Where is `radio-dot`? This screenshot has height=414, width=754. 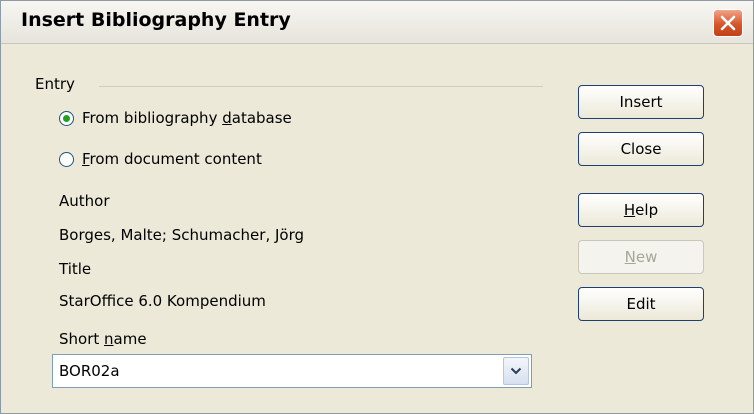
radio-dot is located at coordinates (66, 118).